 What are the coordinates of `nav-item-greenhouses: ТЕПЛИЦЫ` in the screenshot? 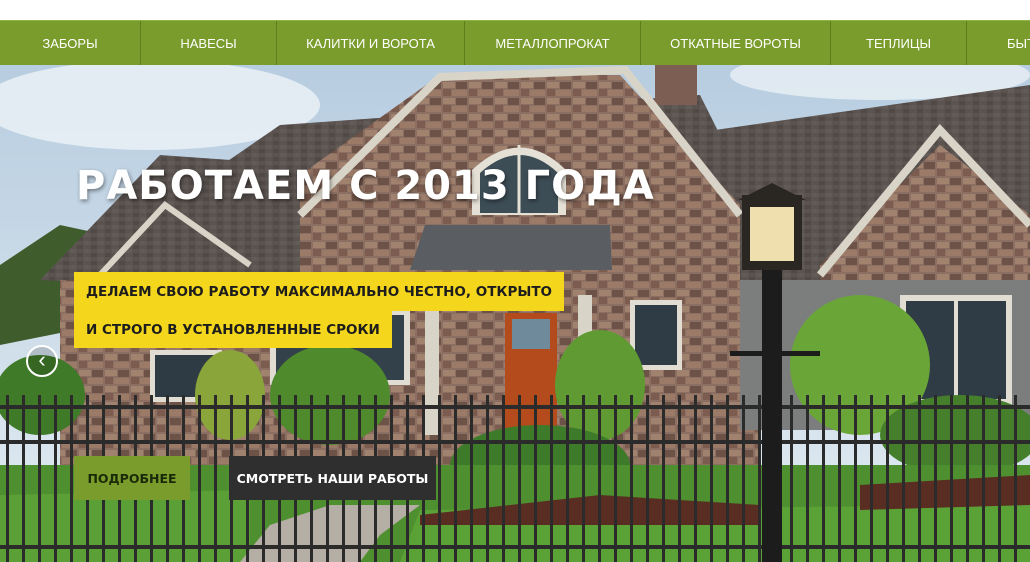 It's located at (898, 43).